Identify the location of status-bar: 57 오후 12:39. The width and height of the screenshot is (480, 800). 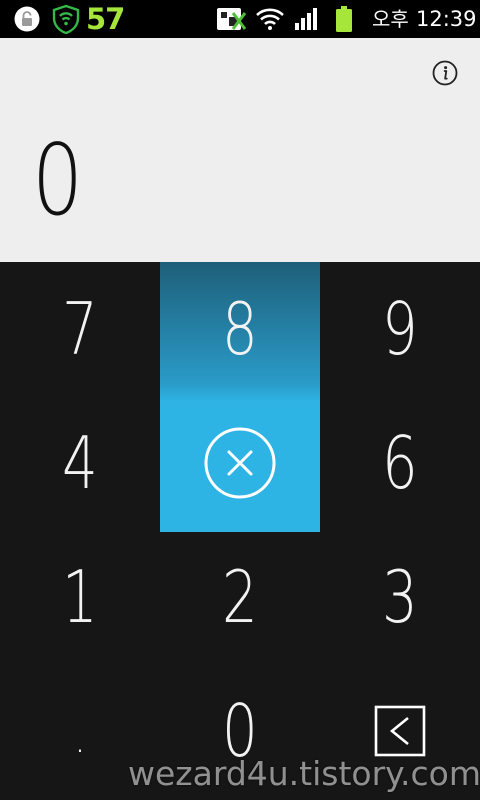
(240, 19).